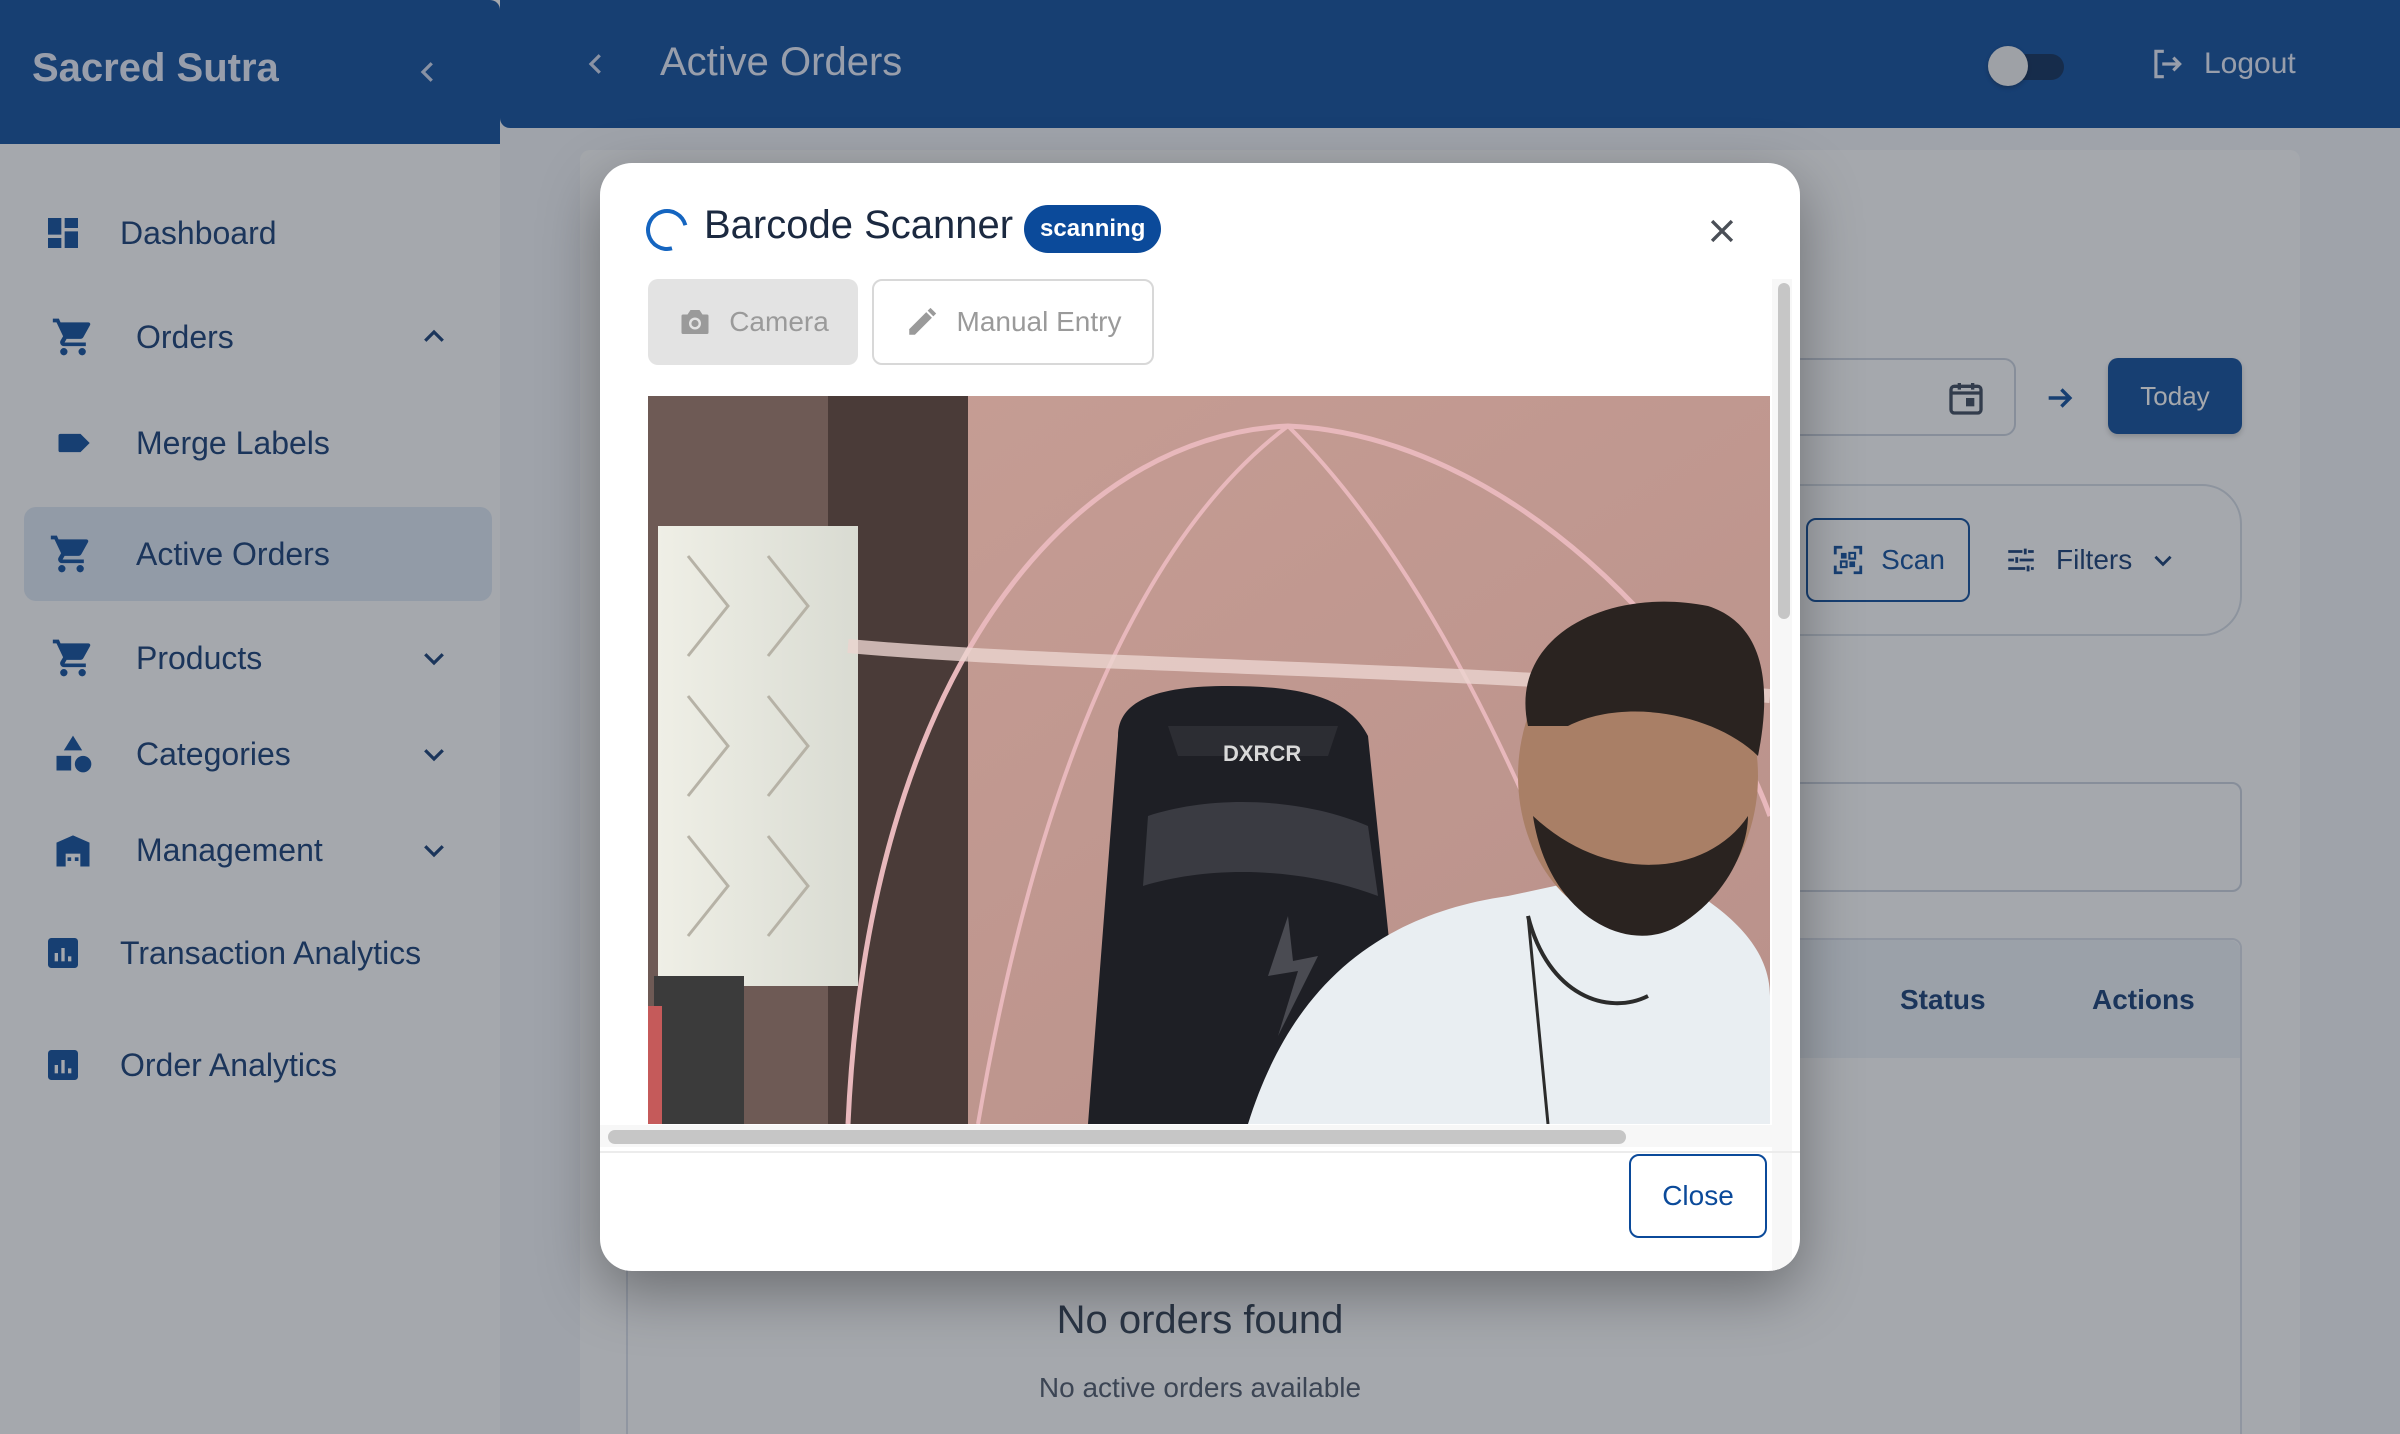 This screenshot has width=2400, height=1434. What do you see at coordinates (1200, 218) in the screenshot?
I see `dialog-header: Barcode Scanner scanning` at bounding box center [1200, 218].